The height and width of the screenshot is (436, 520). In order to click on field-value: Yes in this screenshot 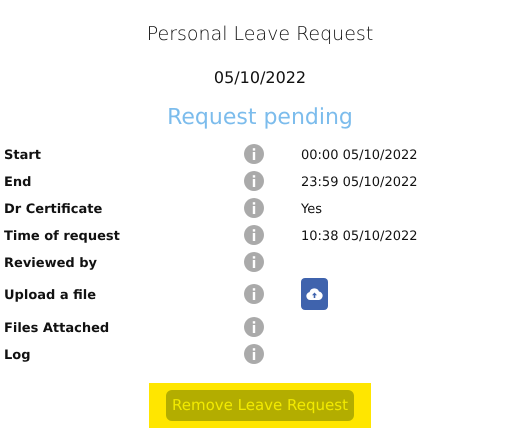, I will do `click(311, 209)`.